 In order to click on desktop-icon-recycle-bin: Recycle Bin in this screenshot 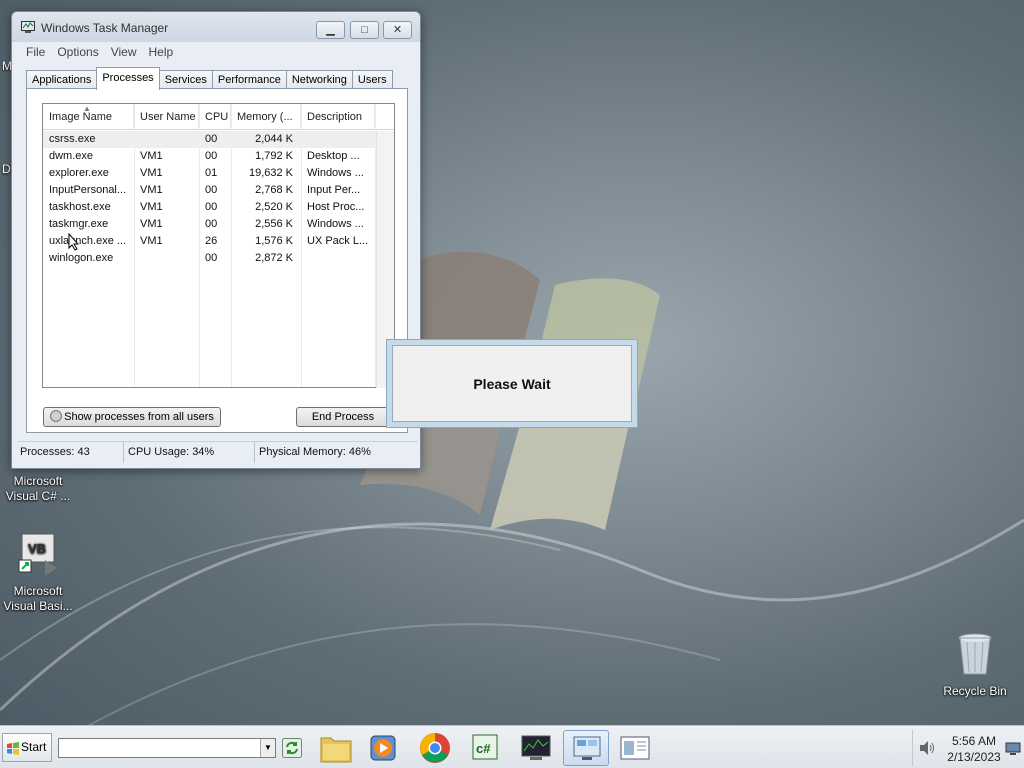, I will do `click(975, 664)`.